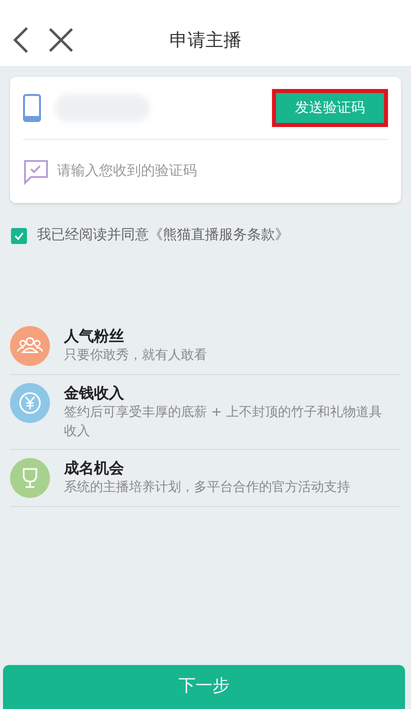 The width and height of the screenshot is (411, 709). I want to click on agreement-text: 我已经阅读并同意《熊猫直播服务条款》, so click(163, 235).